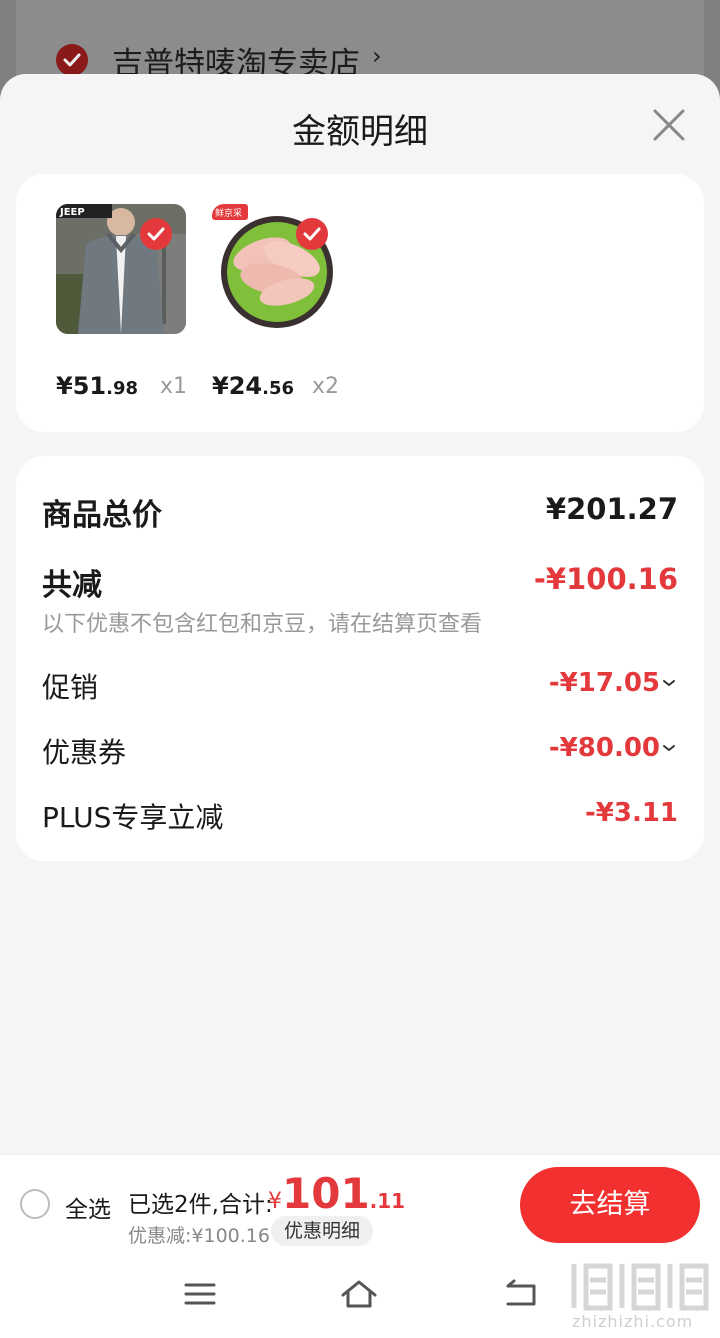  What do you see at coordinates (72, 60) in the screenshot?
I see `store-check-icon` at bounding box center [72, 60].